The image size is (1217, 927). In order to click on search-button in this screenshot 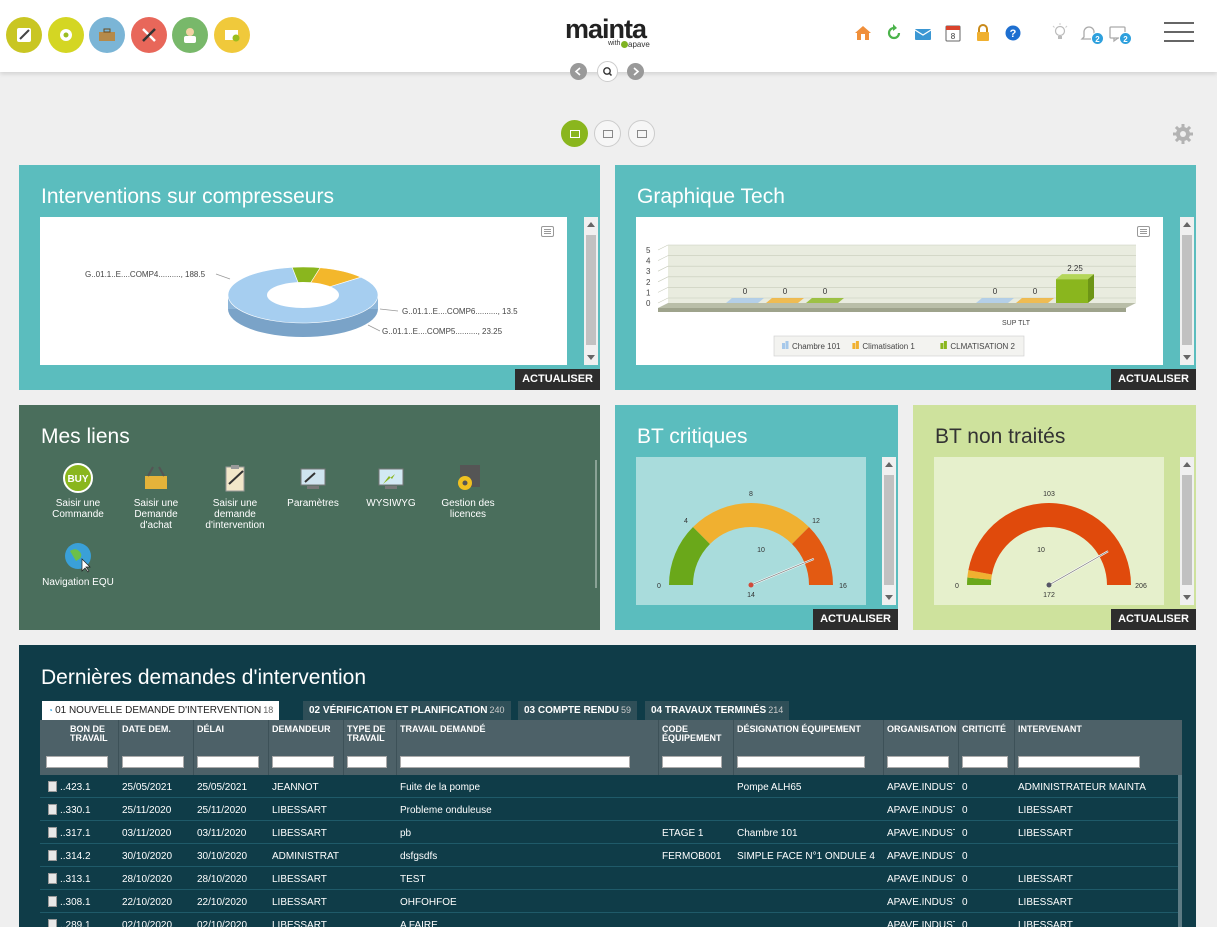, I will do `click(607, 71)`.